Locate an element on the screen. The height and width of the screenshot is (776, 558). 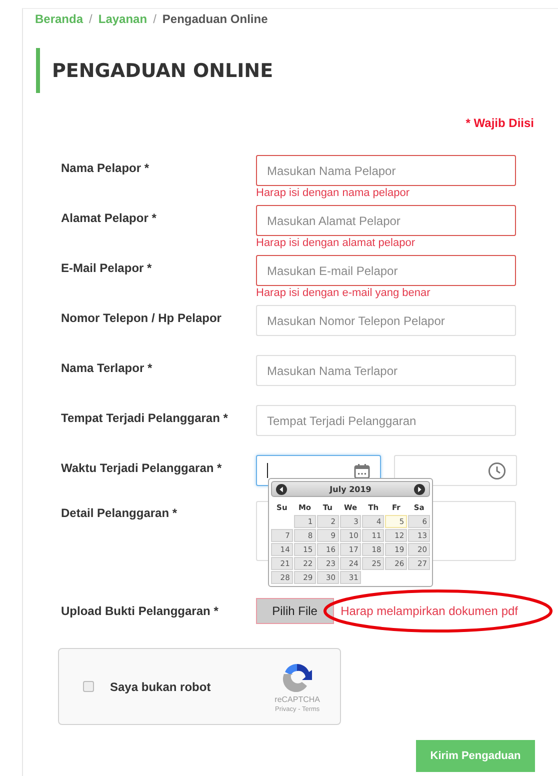
input-field: Masukan E-mail Pelapor is located at coordinates (386, 270).